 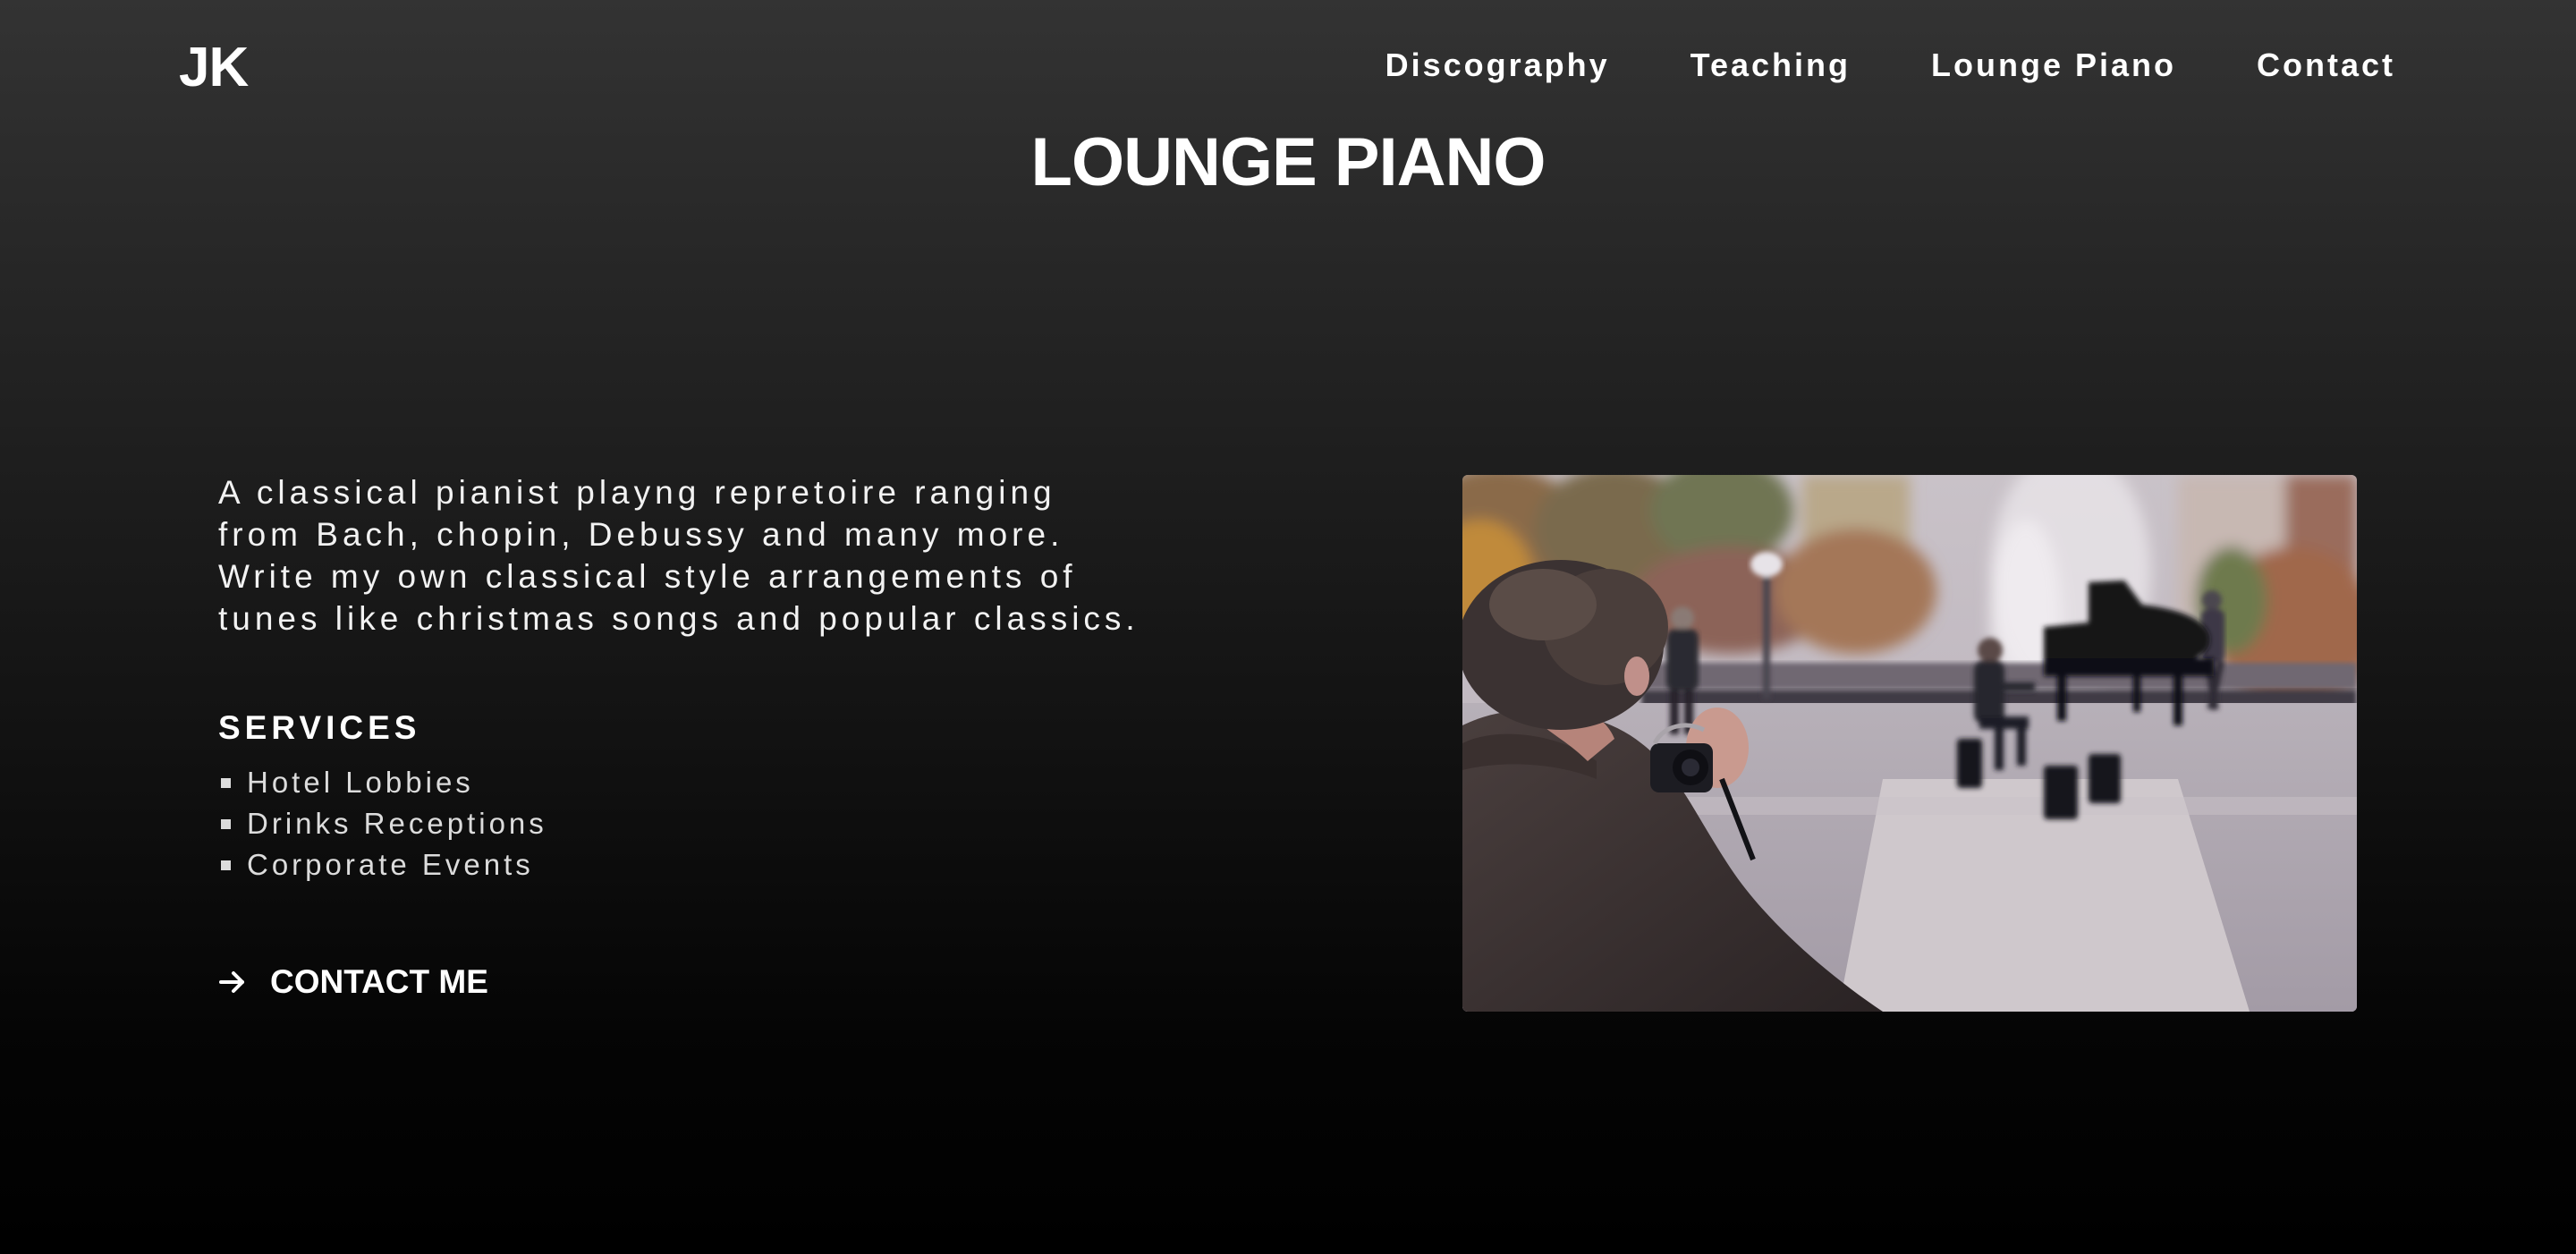 I want to click on service-label: Hotel Lobbies, so click(x=360, y=782).